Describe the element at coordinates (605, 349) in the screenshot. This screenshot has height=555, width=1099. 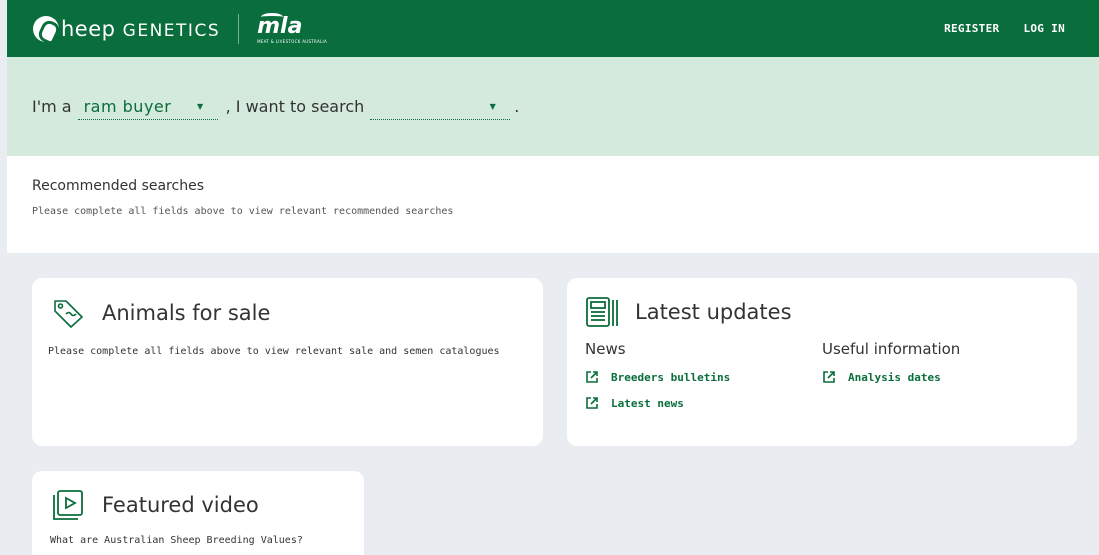
I see `news-heading: News` at that location.